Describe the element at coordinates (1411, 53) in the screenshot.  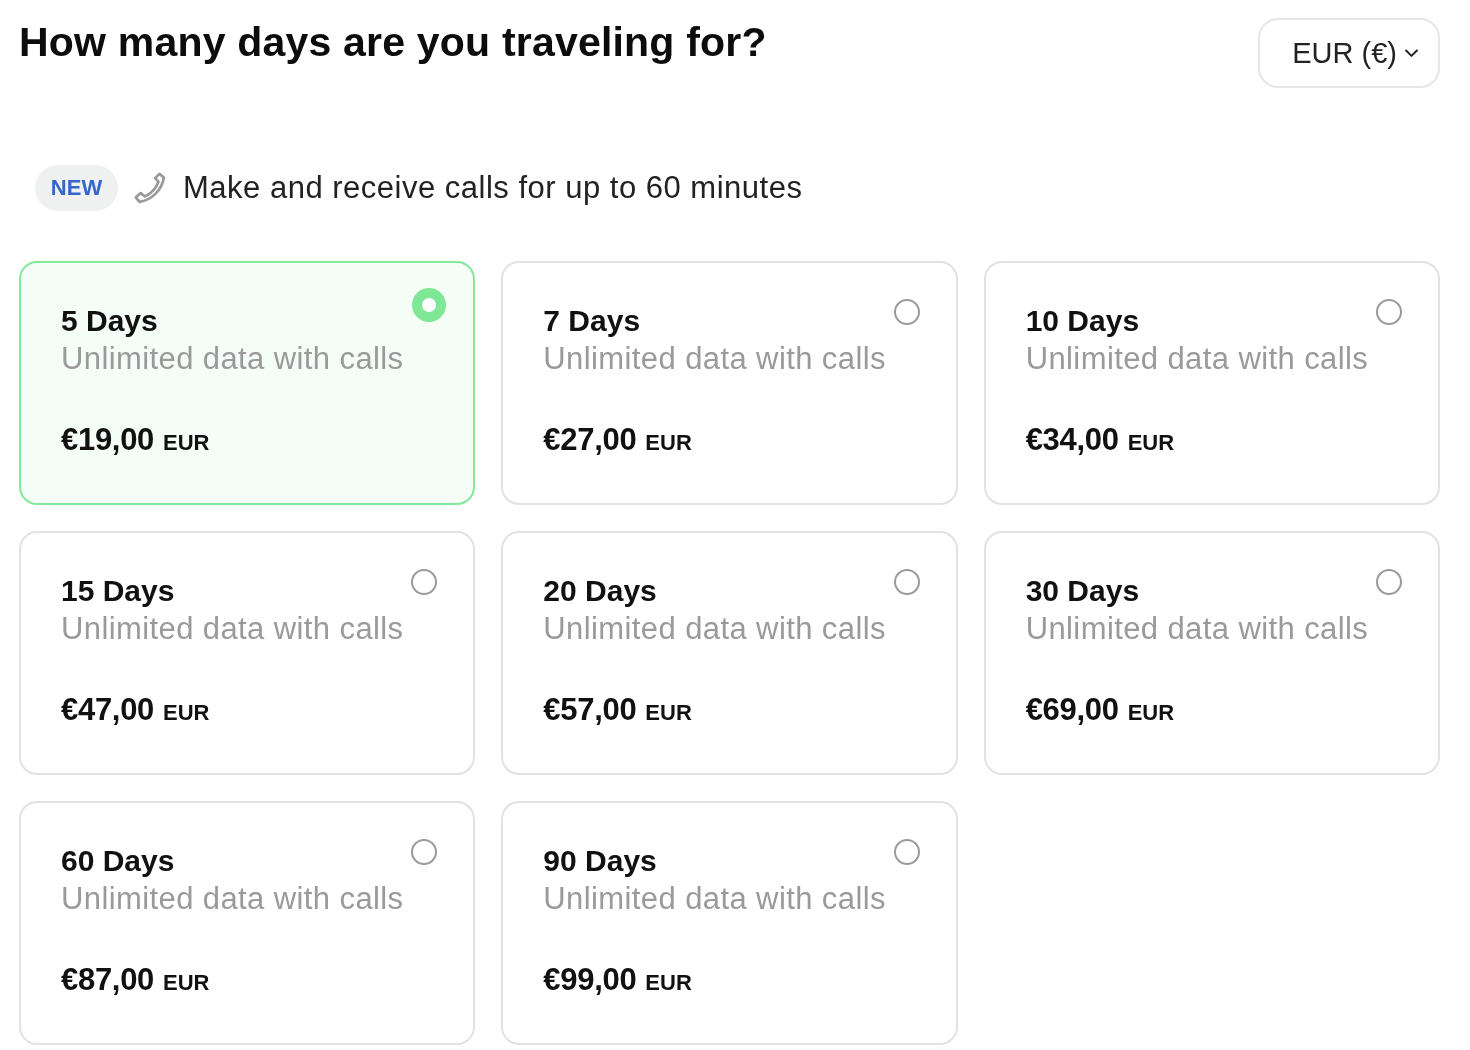
I see `chevron-down-icon` at that location.